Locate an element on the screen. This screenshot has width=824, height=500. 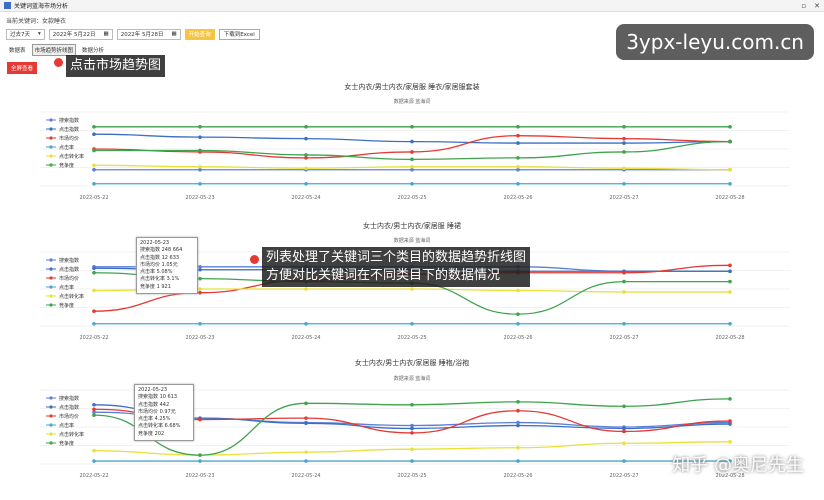
range-select: 过去7天 ▾ is located at coordinates (25, 34).